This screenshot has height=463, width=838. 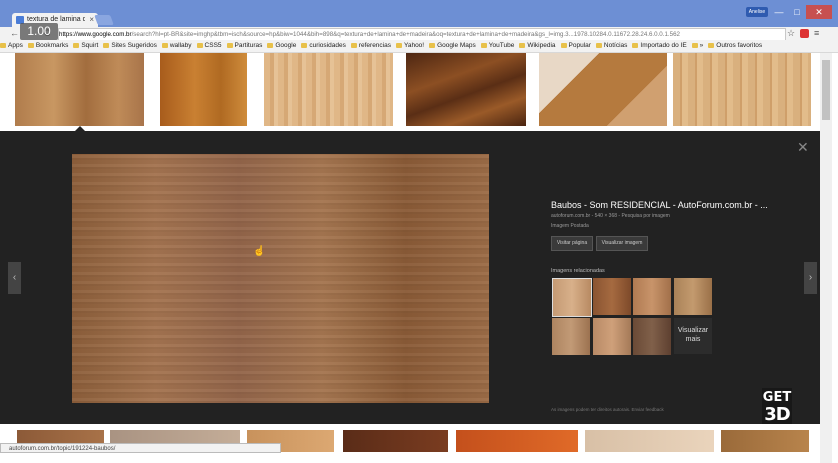 What do you see at coordinates (327, 45) in the screenshot?
I see `bookmark-label: curiosidades` at bounding box center [327, 45].